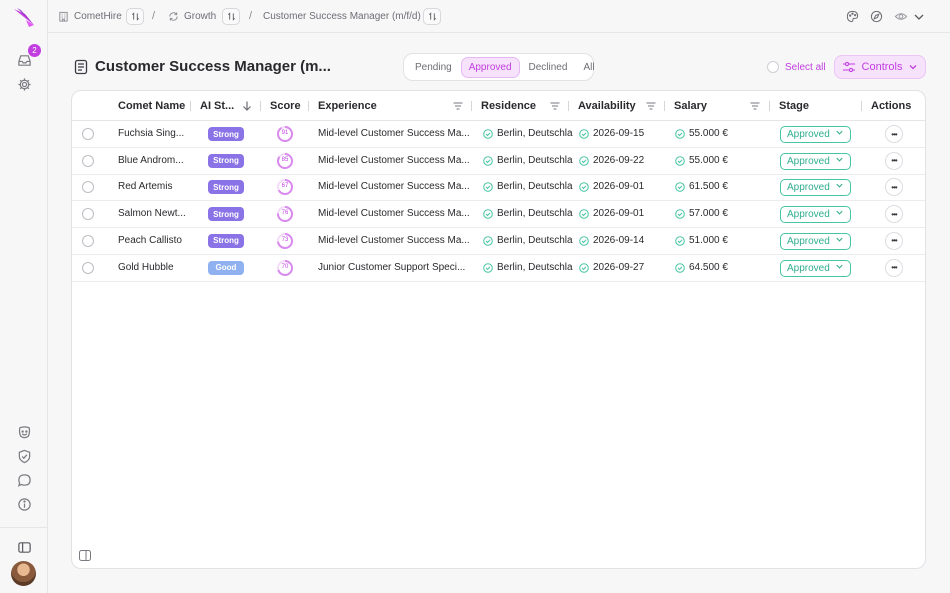 The height and width of the screenshot is (593, 950). What do you see at coordinates (900, 16) in the screenshot?
I see `eye-icon` at bounding box center [900, 16].